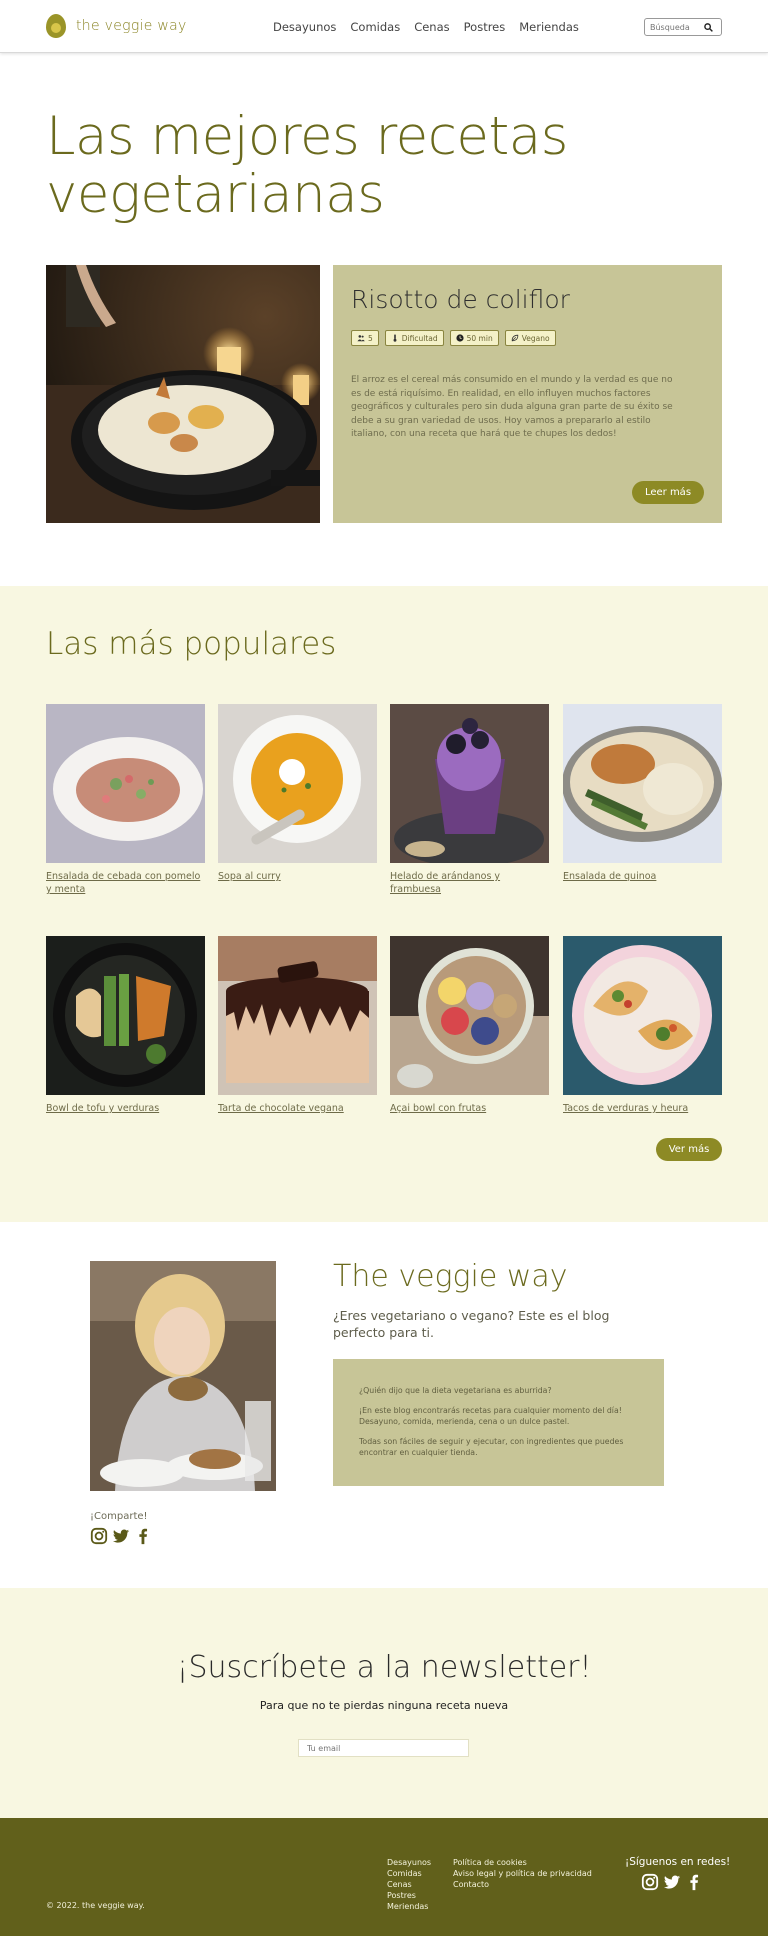 The width and height of the screenshot is (768, 1936). I want to click on recipe-title-link: Sopa al curry, so click(297, 876).